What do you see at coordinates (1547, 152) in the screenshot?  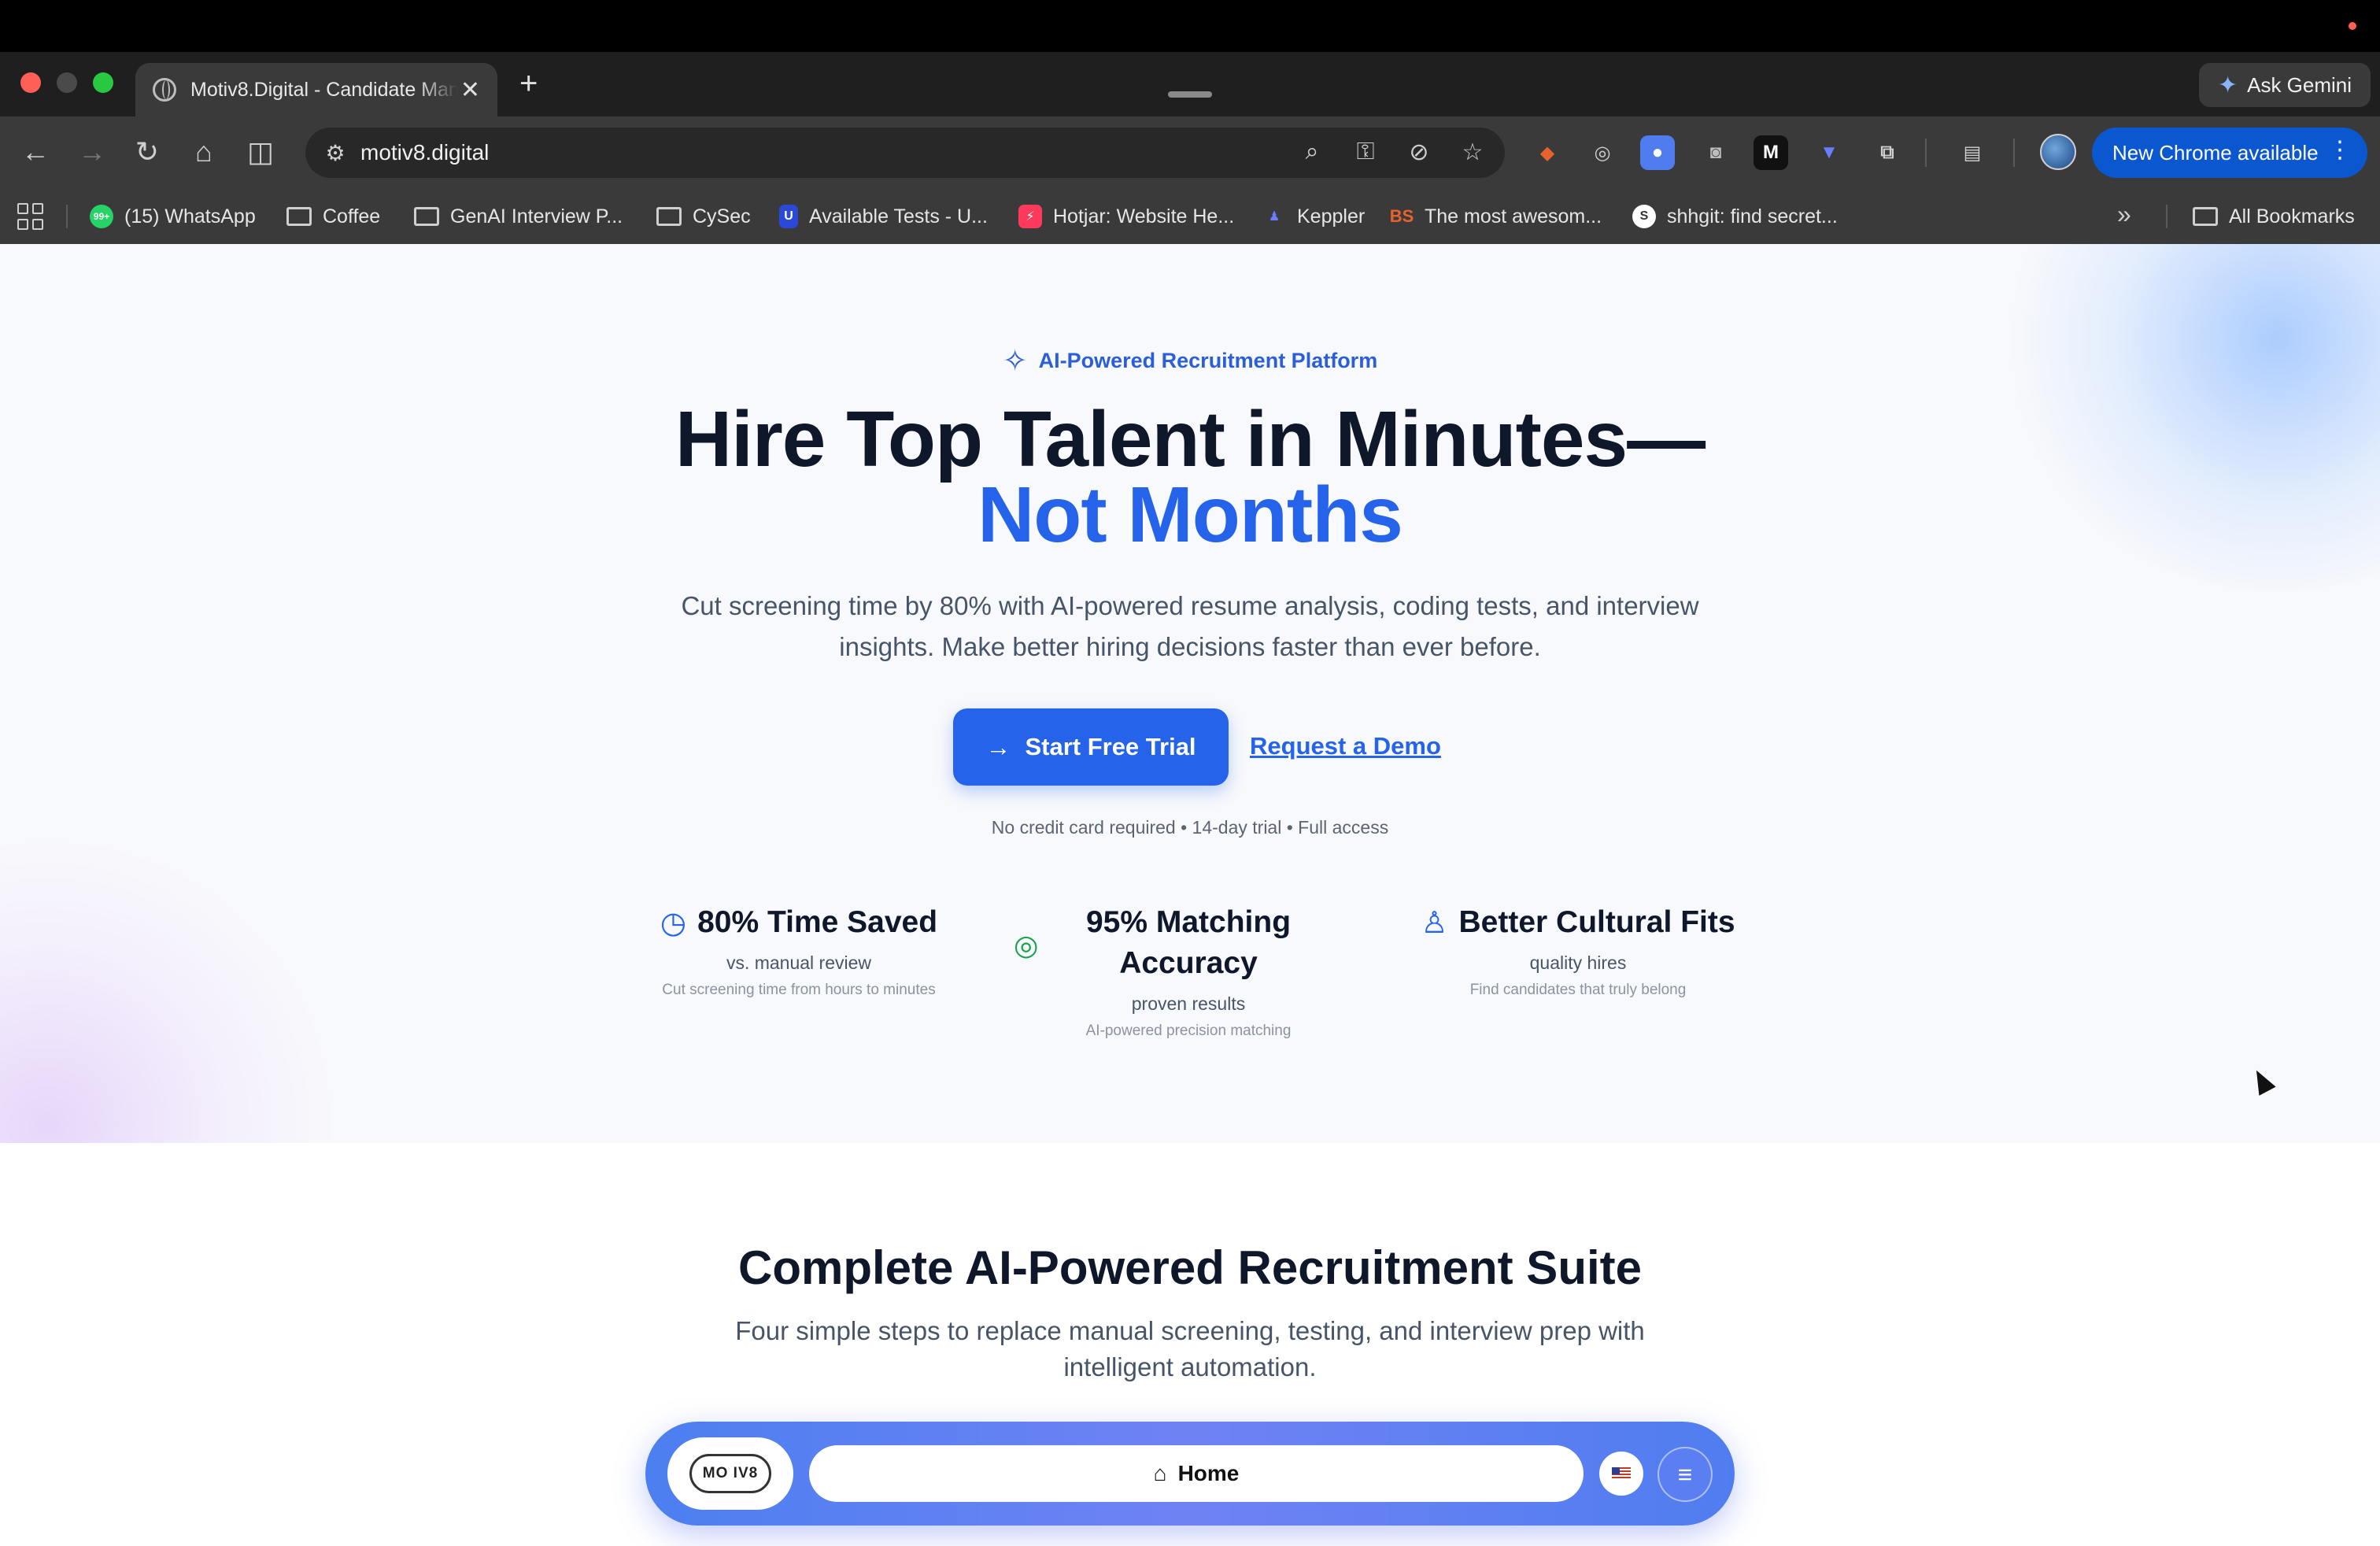 I see `extension-fox-icon: ◆` at bounding box center [1547, 152].